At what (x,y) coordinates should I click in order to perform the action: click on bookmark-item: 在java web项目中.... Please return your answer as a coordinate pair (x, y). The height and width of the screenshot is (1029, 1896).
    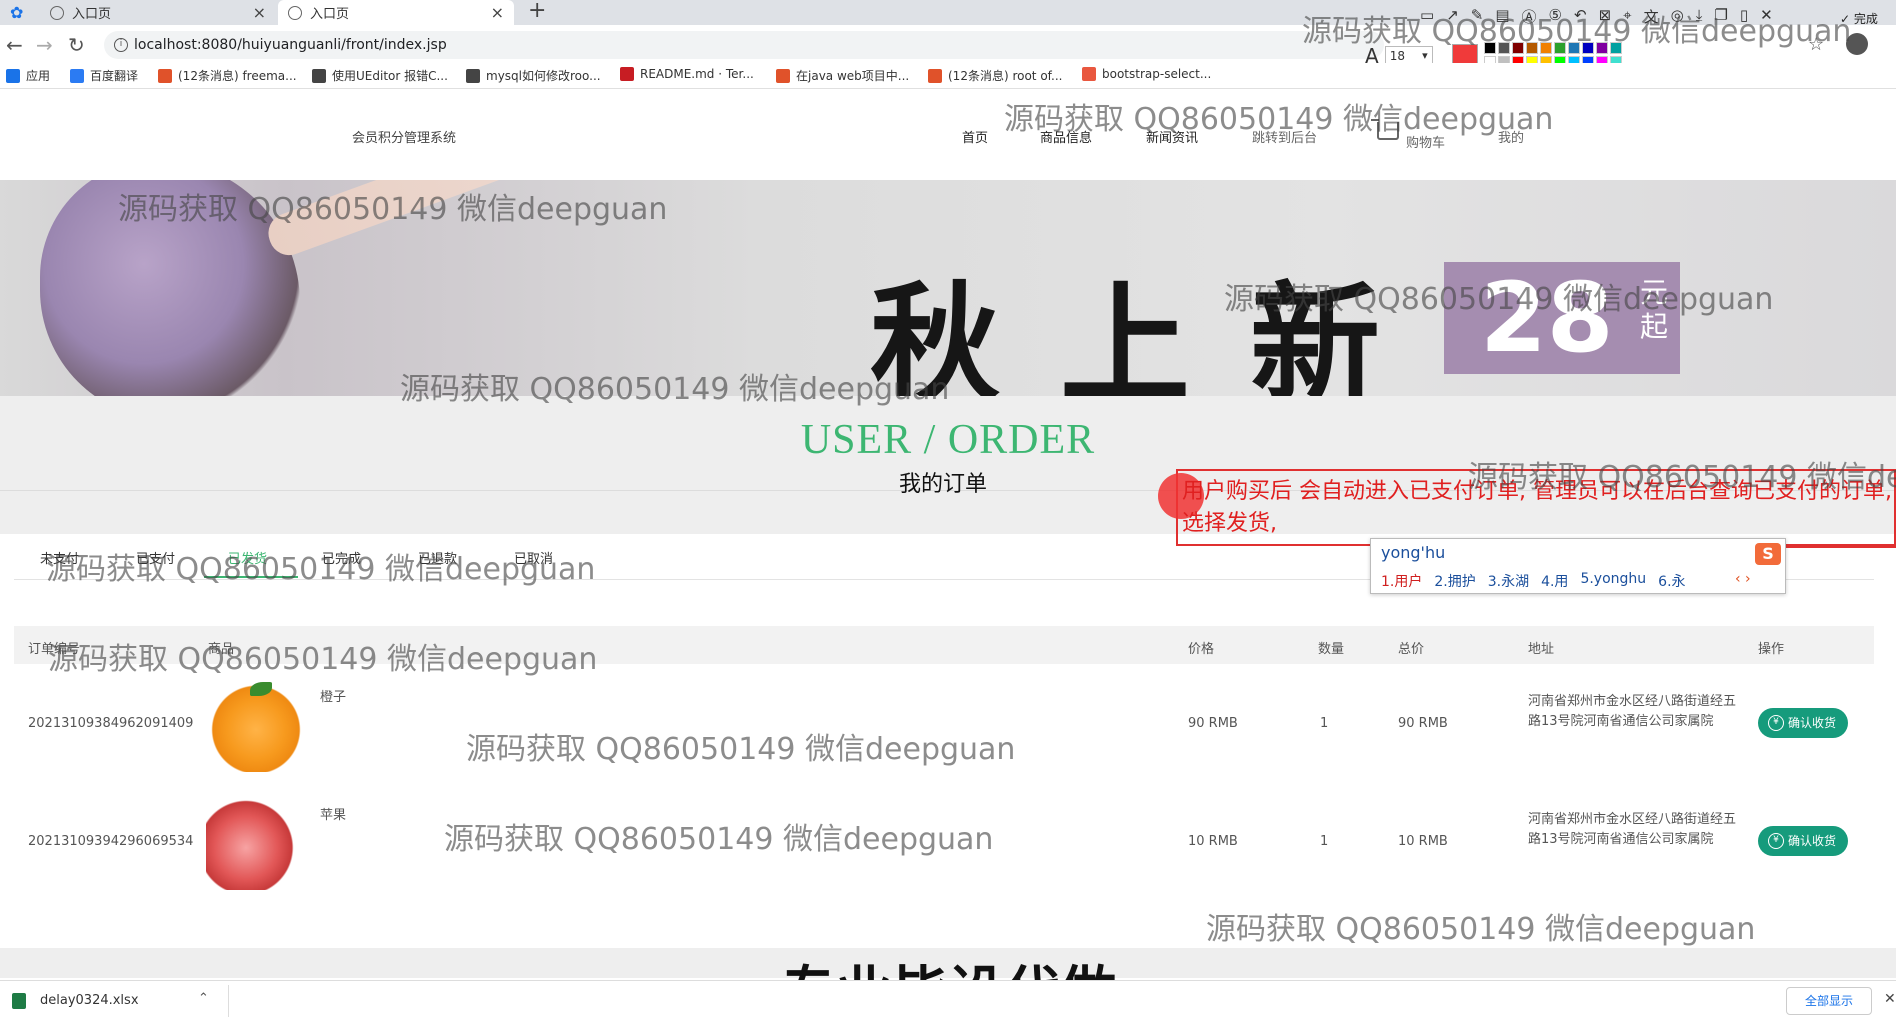
    Looking at the image, I should click on (842, 75).